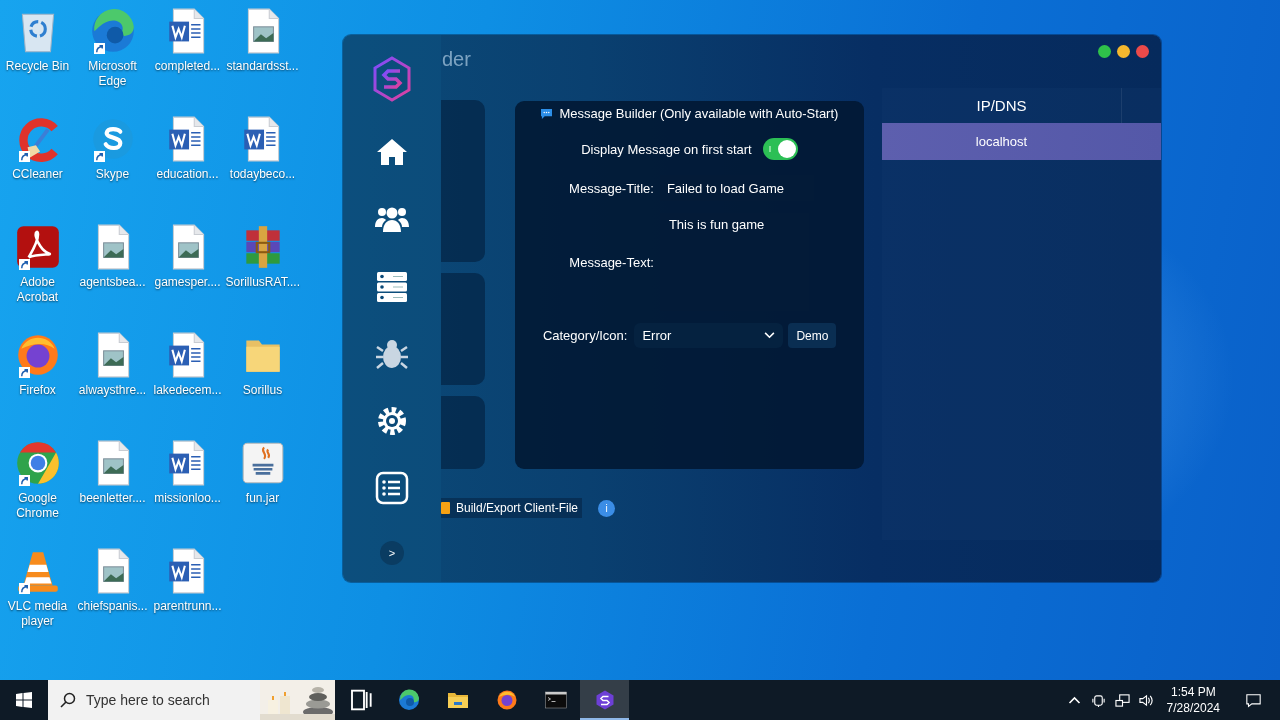 The height and width of the screenshot is (720, 1280). What do you see at coordinates (262, 498) in the screenshot?
I see `desktop-icon-label: fun.jar` at bounding box center [262, 498].